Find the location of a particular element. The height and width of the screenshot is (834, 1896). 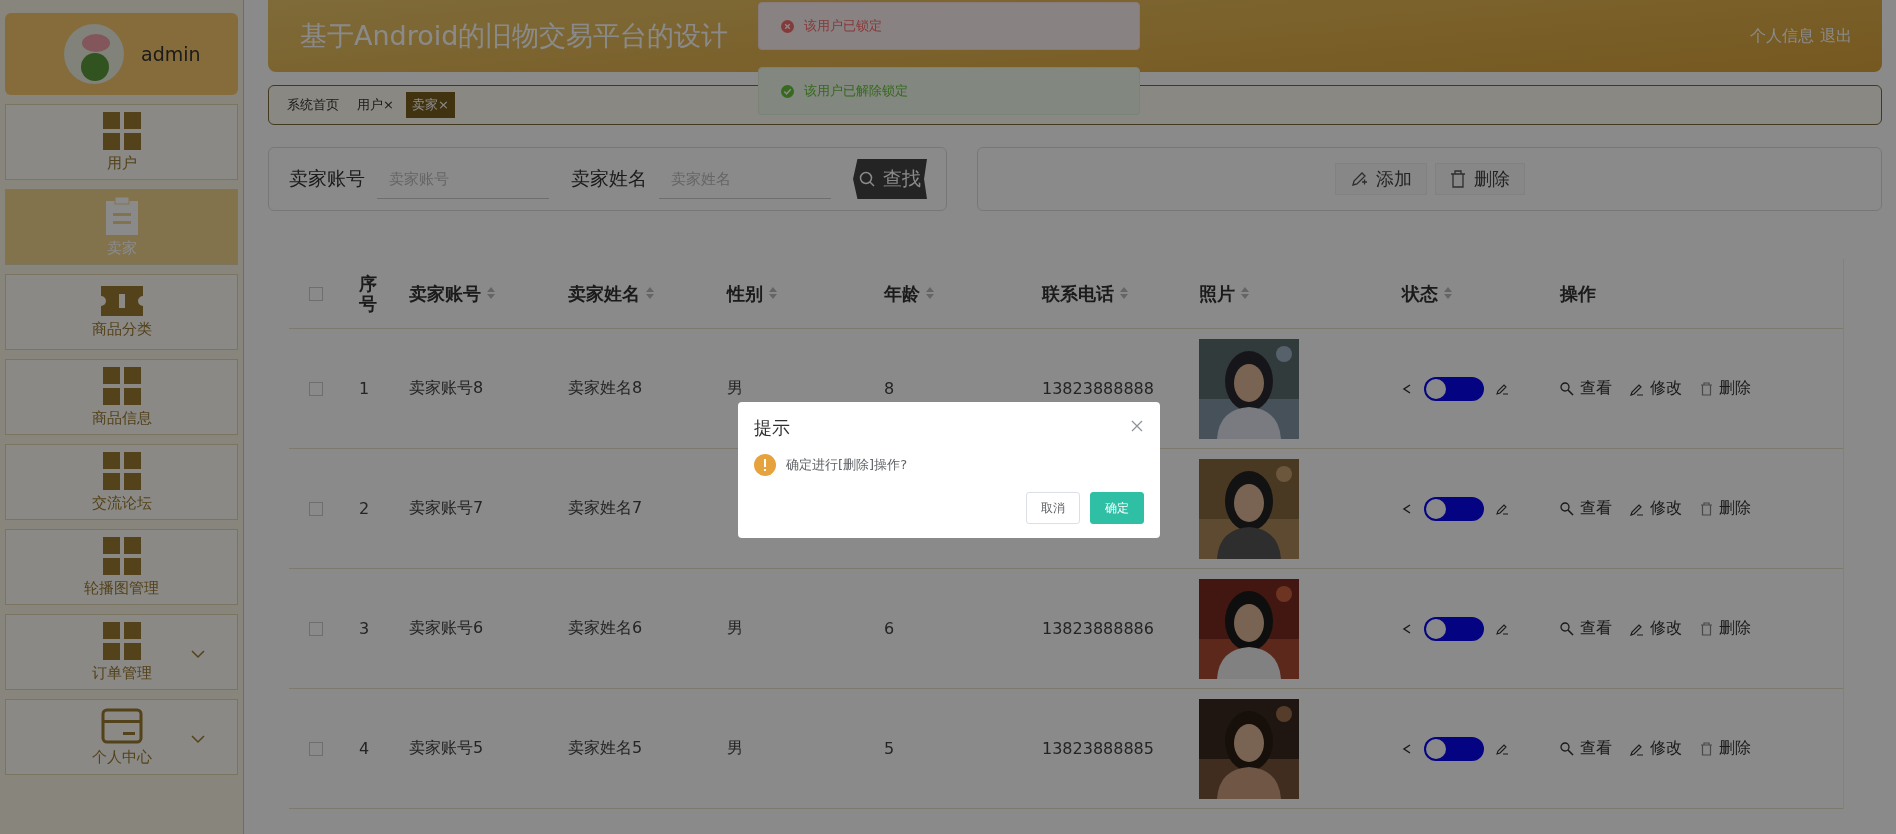

delete-button: 删除 is located at coordinates (1479, 179).